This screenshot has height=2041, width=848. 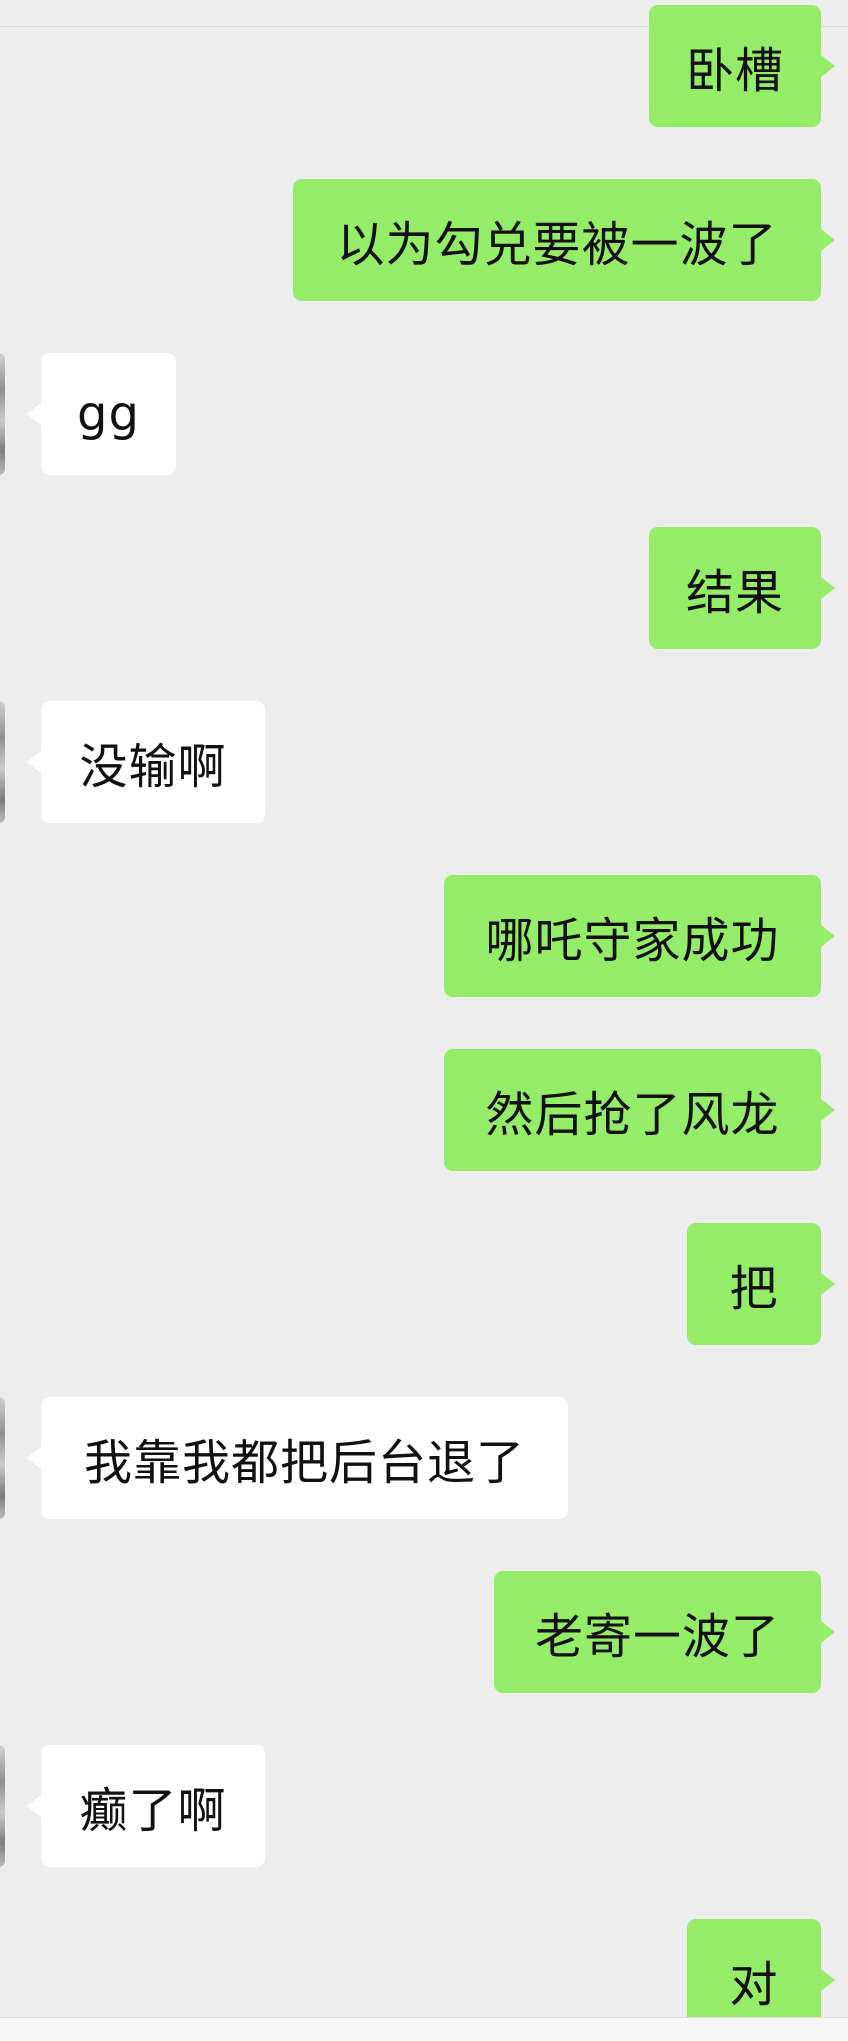 I want to click on message-bubble-received: 我靠我都把后台退了, so click(x=297, y=1458).